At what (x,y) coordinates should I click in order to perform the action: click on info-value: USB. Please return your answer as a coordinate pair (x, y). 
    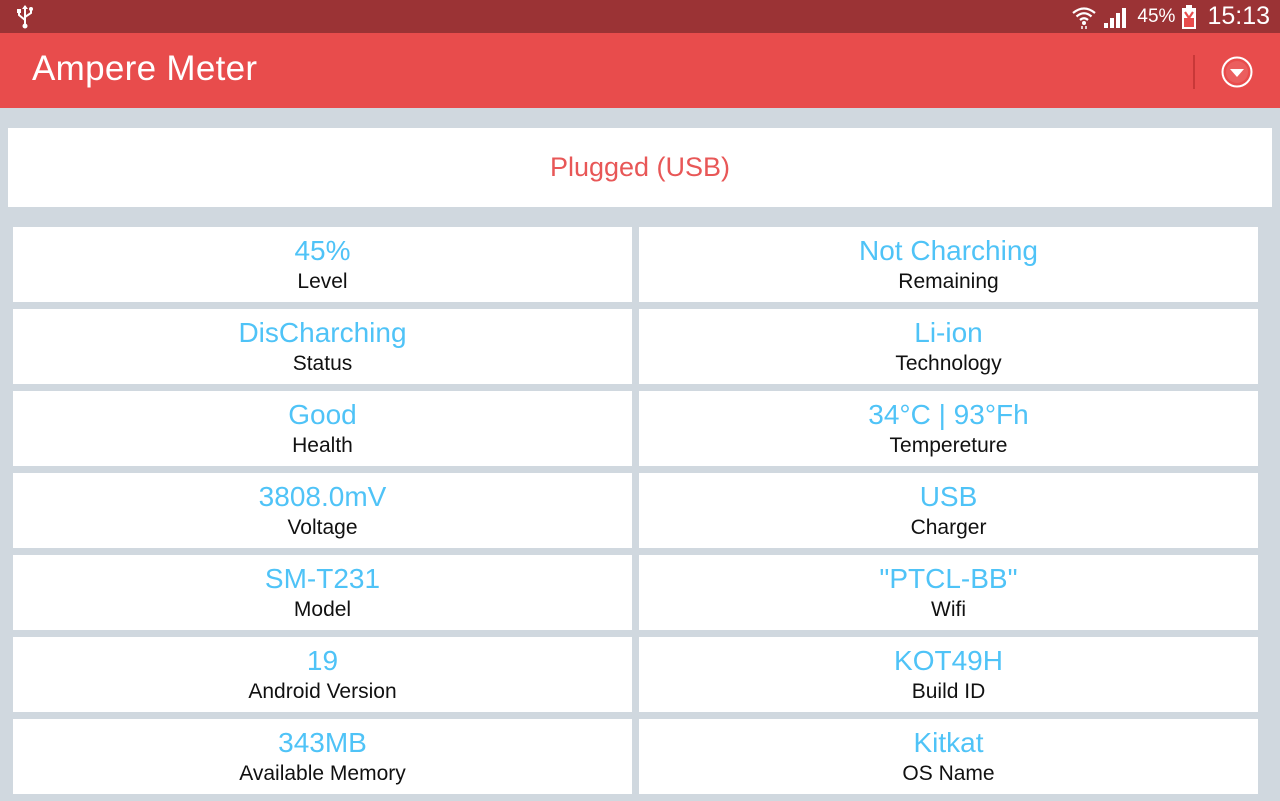
    Looking at the image, I should click on (948, 496).